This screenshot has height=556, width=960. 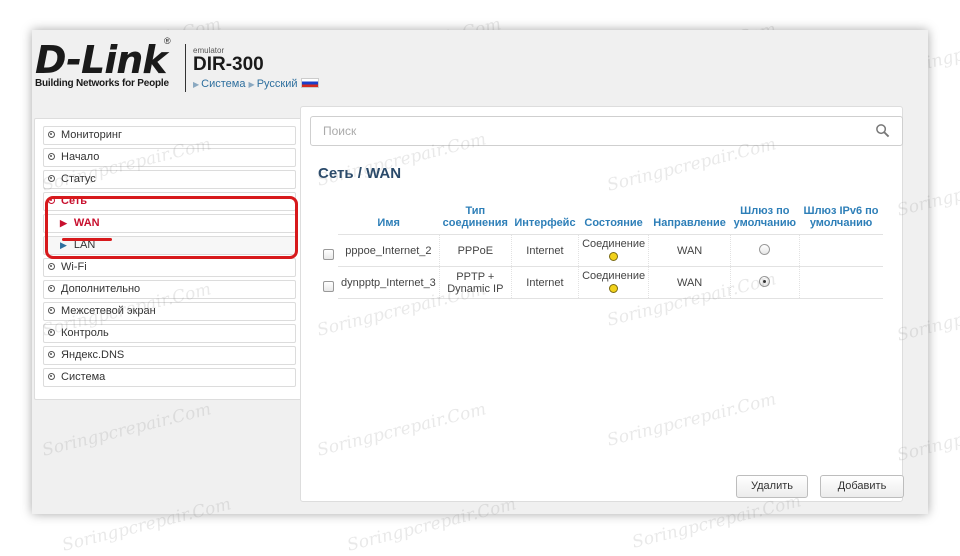 What do you see at coordinates (765, 217) in the screenshot?
I see `column-header-gateway: Шлюз по умолчанию` at bounding box center [765, 217].